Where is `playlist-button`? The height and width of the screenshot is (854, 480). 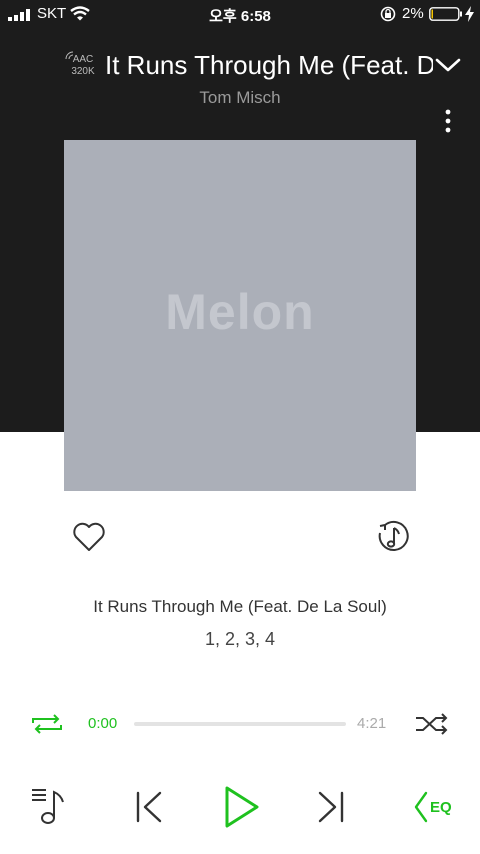 playlist-button is located at coordinates (50, 806).